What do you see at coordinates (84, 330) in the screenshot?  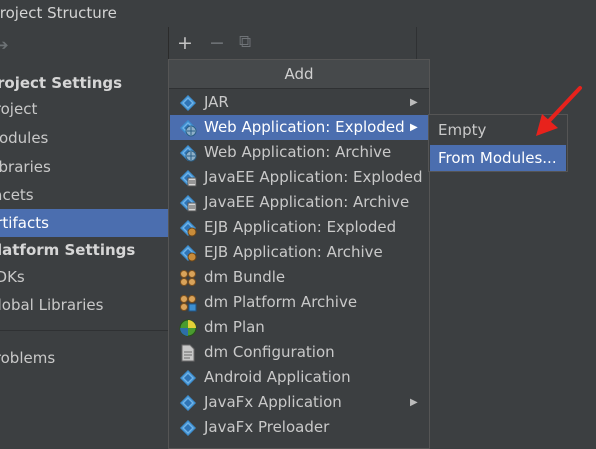 I see `sidebar-divider` at bounding box center [84, 330].